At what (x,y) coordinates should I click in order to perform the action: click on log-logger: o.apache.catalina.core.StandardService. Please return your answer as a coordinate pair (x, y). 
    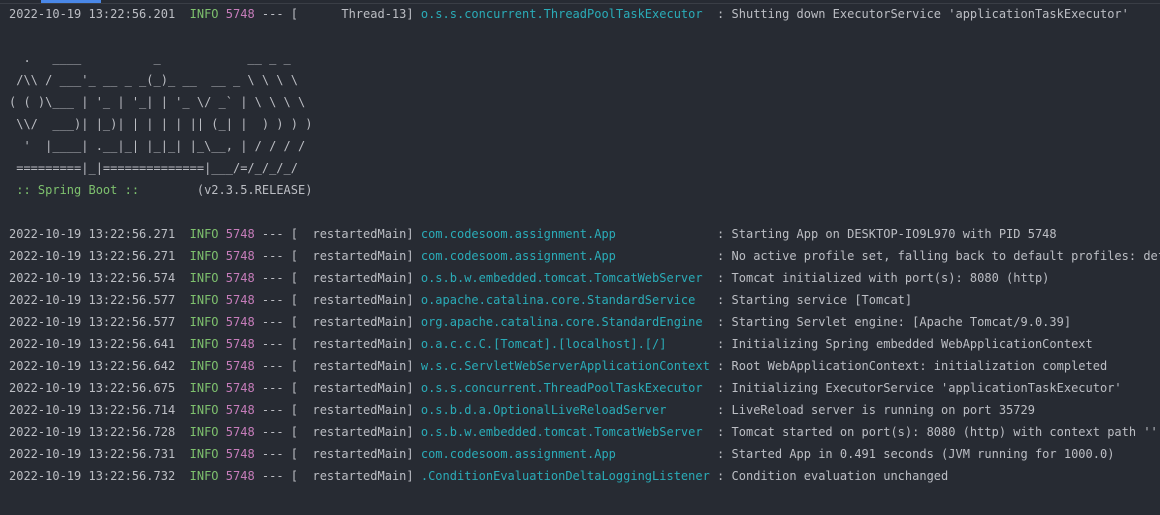
    Looking at the image, I should click on (558, 300).